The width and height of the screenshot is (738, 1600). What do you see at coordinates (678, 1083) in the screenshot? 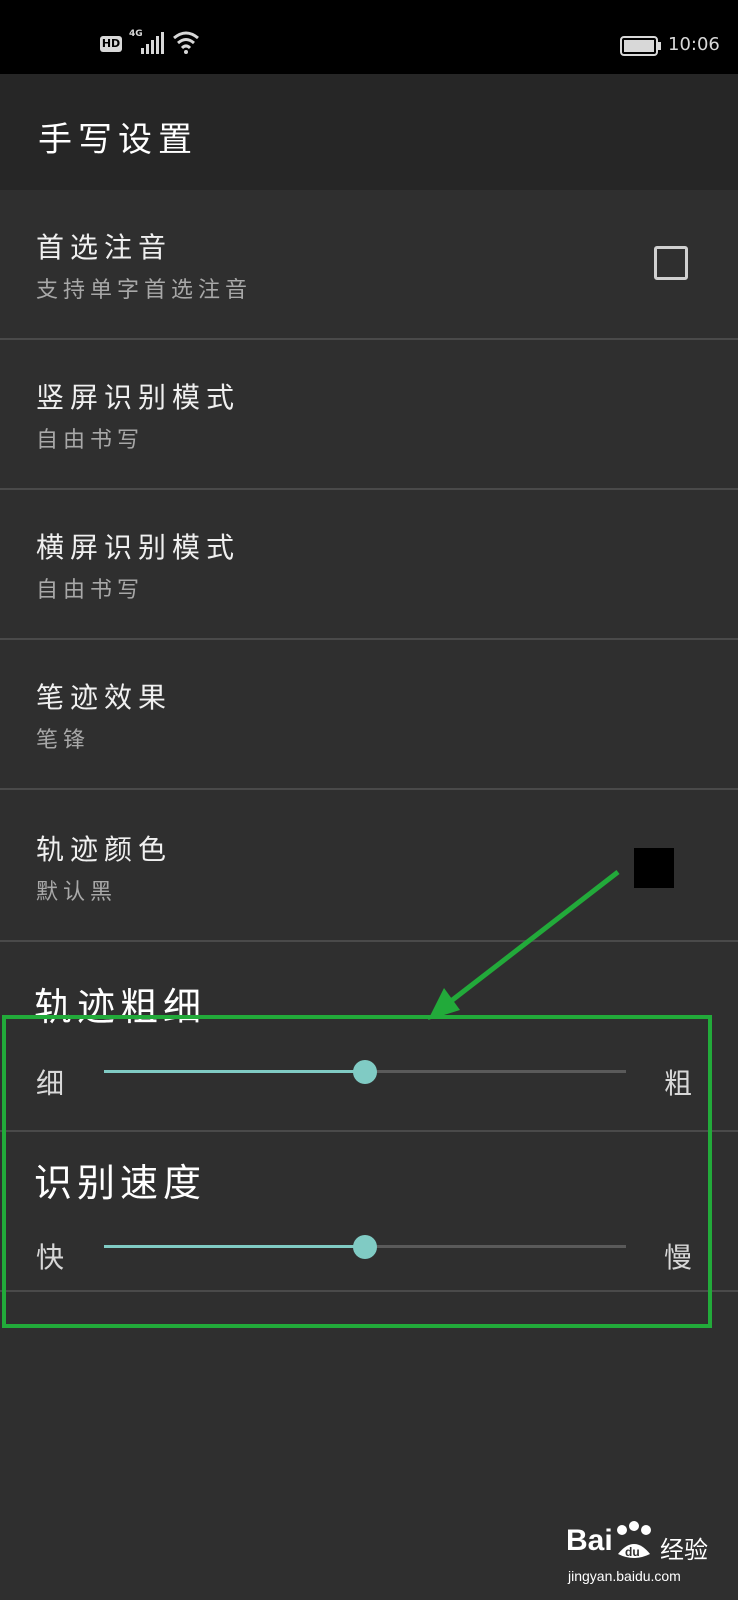
I see `stroke-width-max-label: 粗` at bounding box center [678, 1083].